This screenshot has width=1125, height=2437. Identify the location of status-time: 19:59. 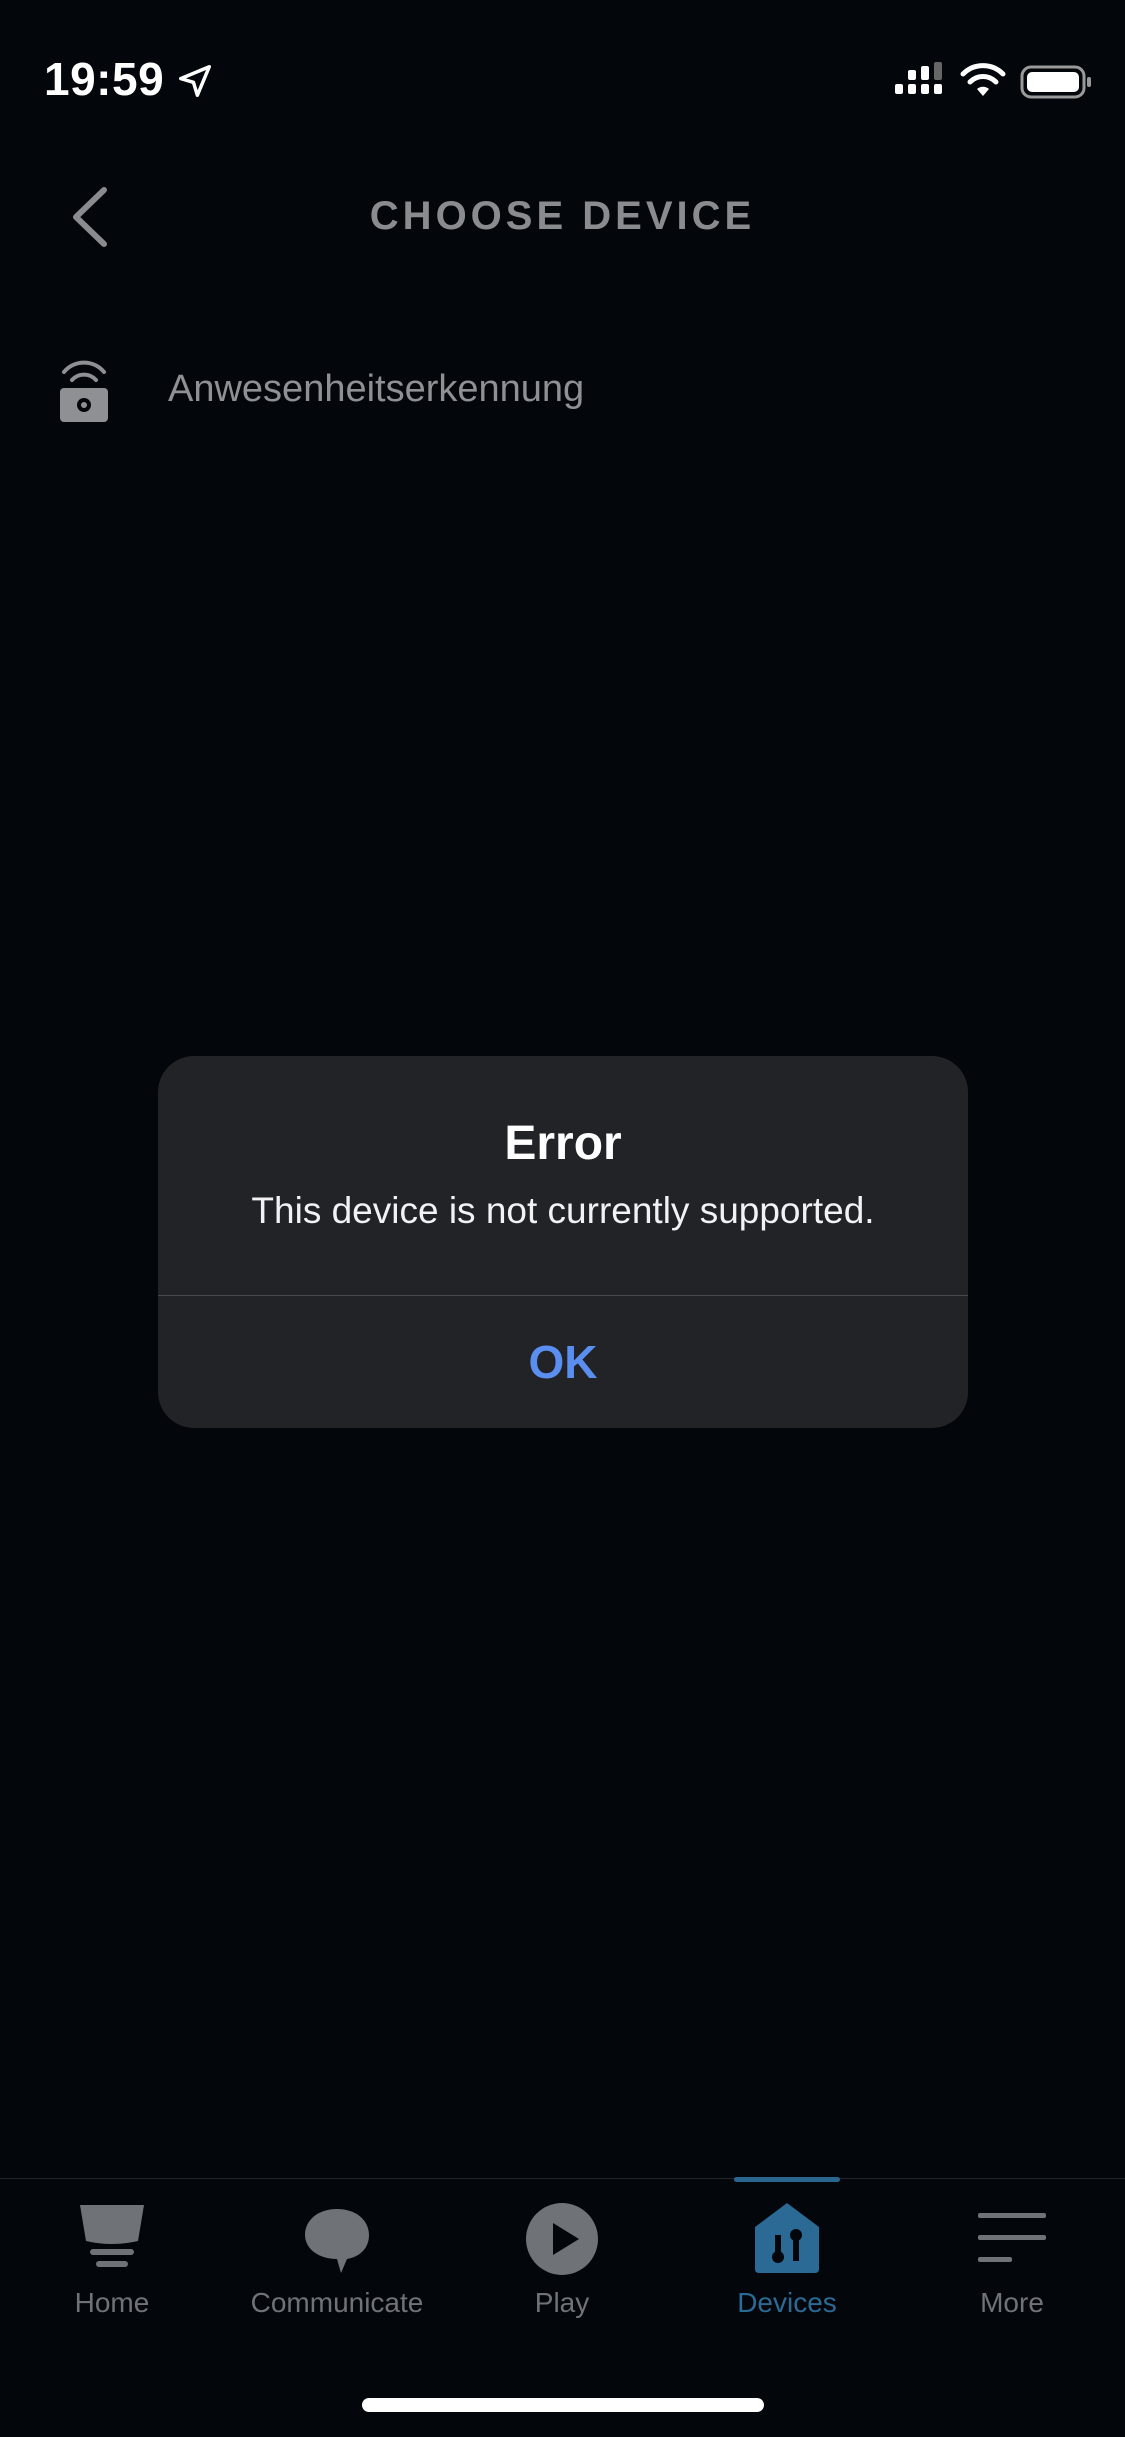
(104, 79).